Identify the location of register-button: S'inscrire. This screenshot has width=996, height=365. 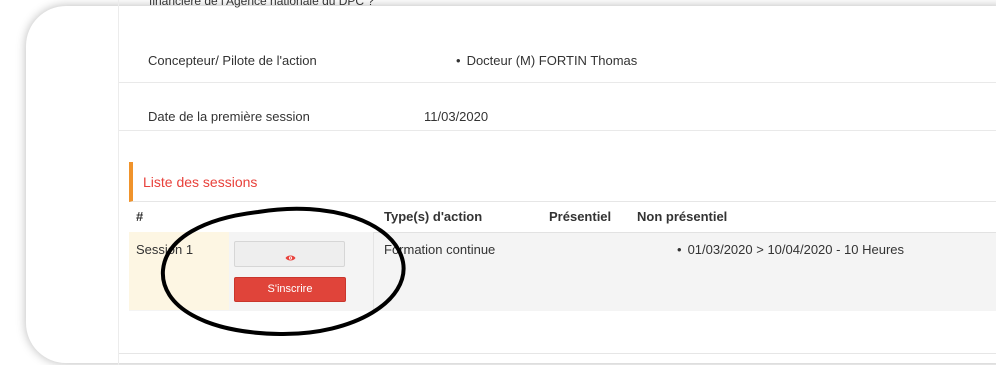
(290, 289).